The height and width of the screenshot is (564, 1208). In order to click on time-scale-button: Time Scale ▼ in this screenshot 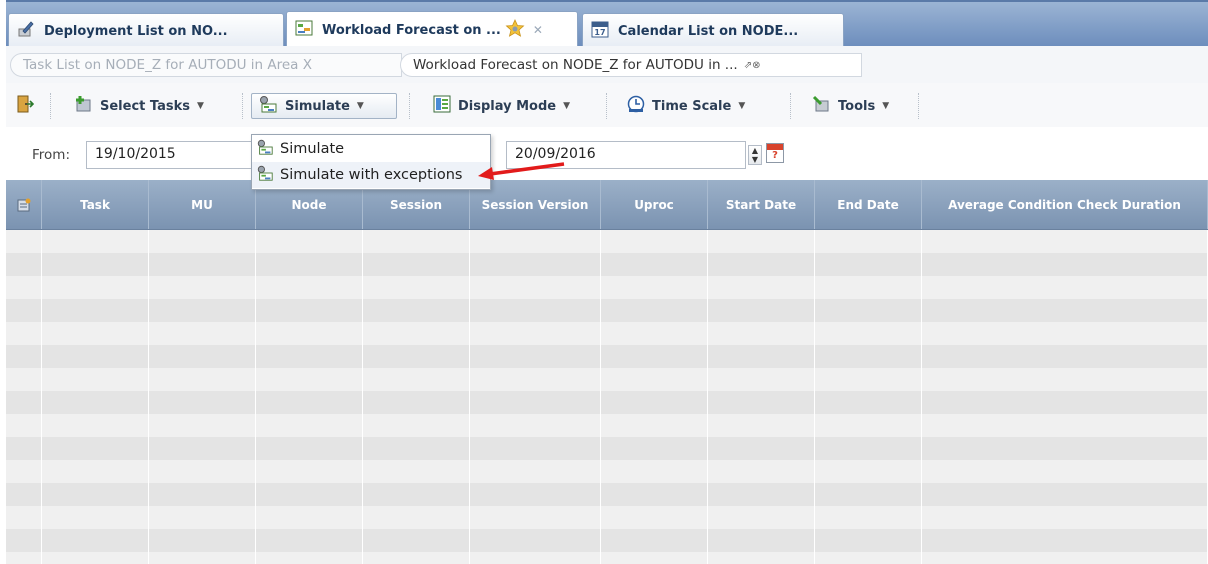, I will do `click(700, 106)`.